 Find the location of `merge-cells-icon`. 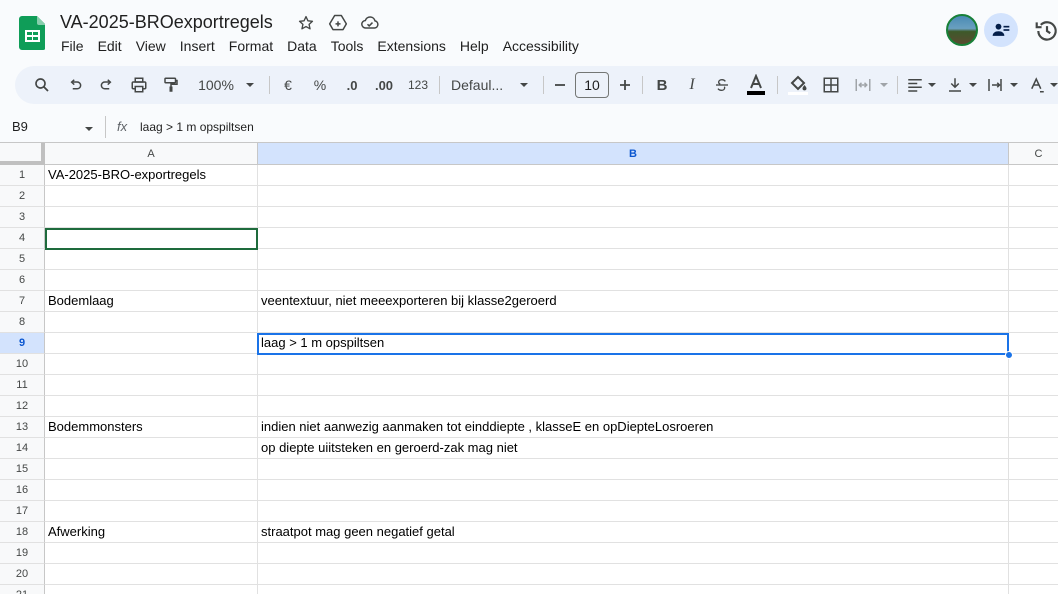

merge-cells-icon is located at coordinates (863, 85).